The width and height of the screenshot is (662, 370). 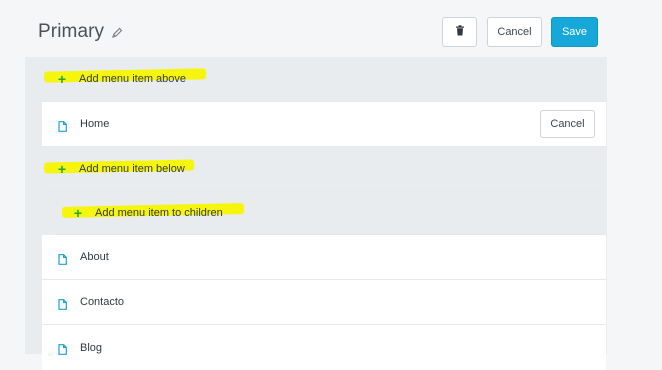 What do you see at coordinates (132, 169) in the screenshot?
I see `add-below-label: Add menu item below` at bounding box center [132, 169].